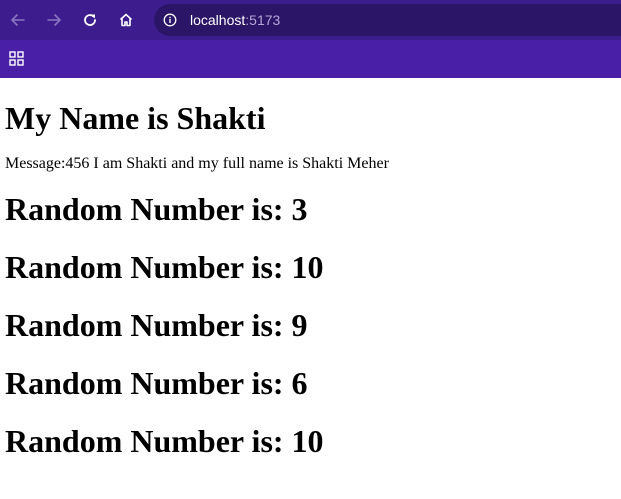 The height and width of the screenshot is (499, 621). I want to click on reload-icon, so click(90, 20).